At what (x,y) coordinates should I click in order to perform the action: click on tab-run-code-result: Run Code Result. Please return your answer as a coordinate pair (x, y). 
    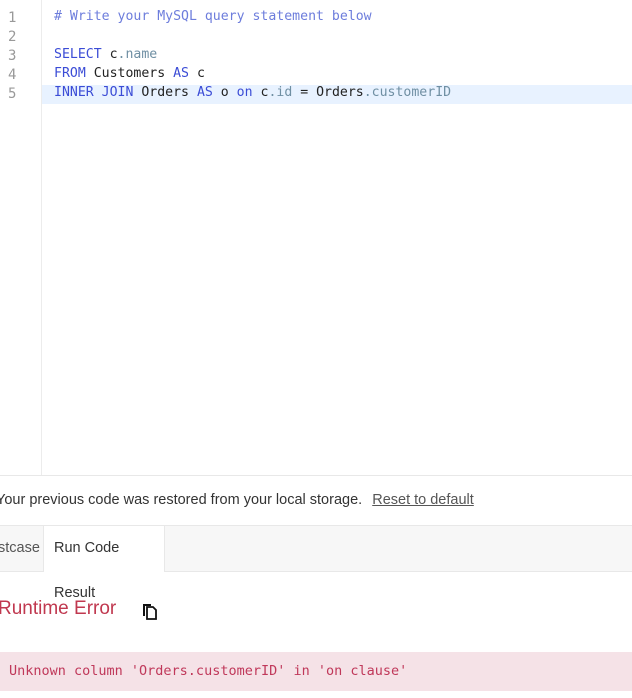
    Looking at the image, I should click on (104, 563).